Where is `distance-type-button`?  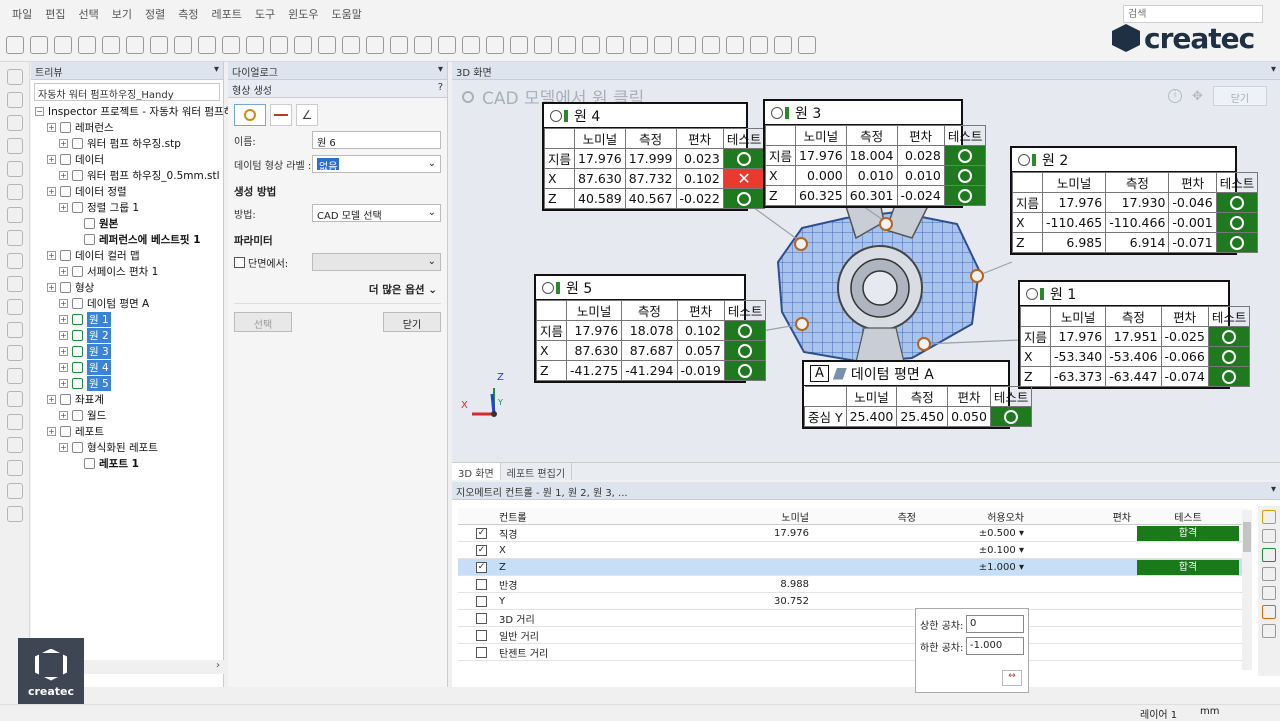 distance-type-button is located at coordinates (281, 115).